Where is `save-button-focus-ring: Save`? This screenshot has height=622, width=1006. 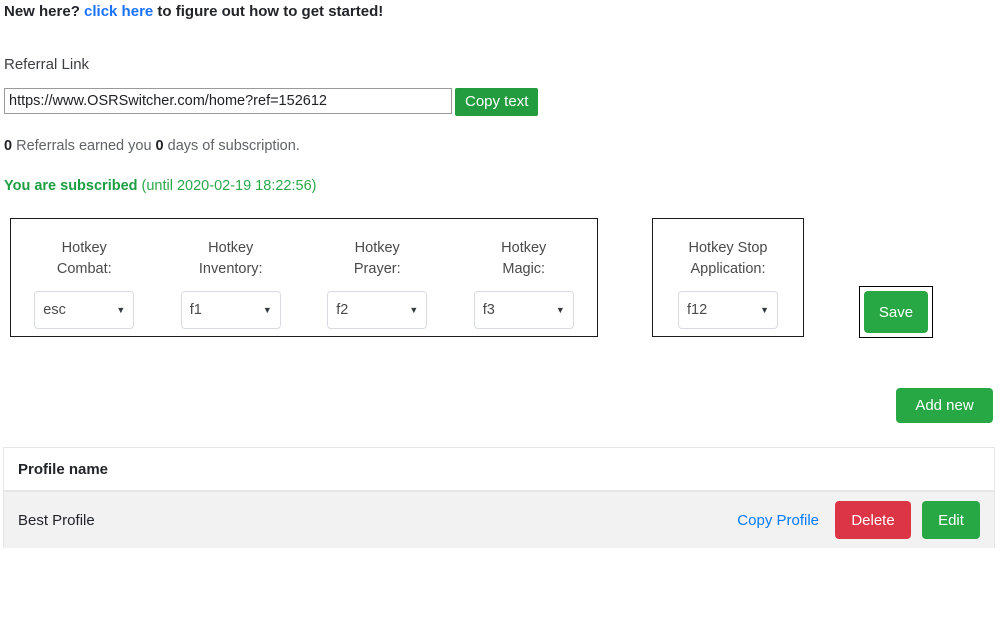 save-button-focus-ring: Save is located at coordinates (896, 312).